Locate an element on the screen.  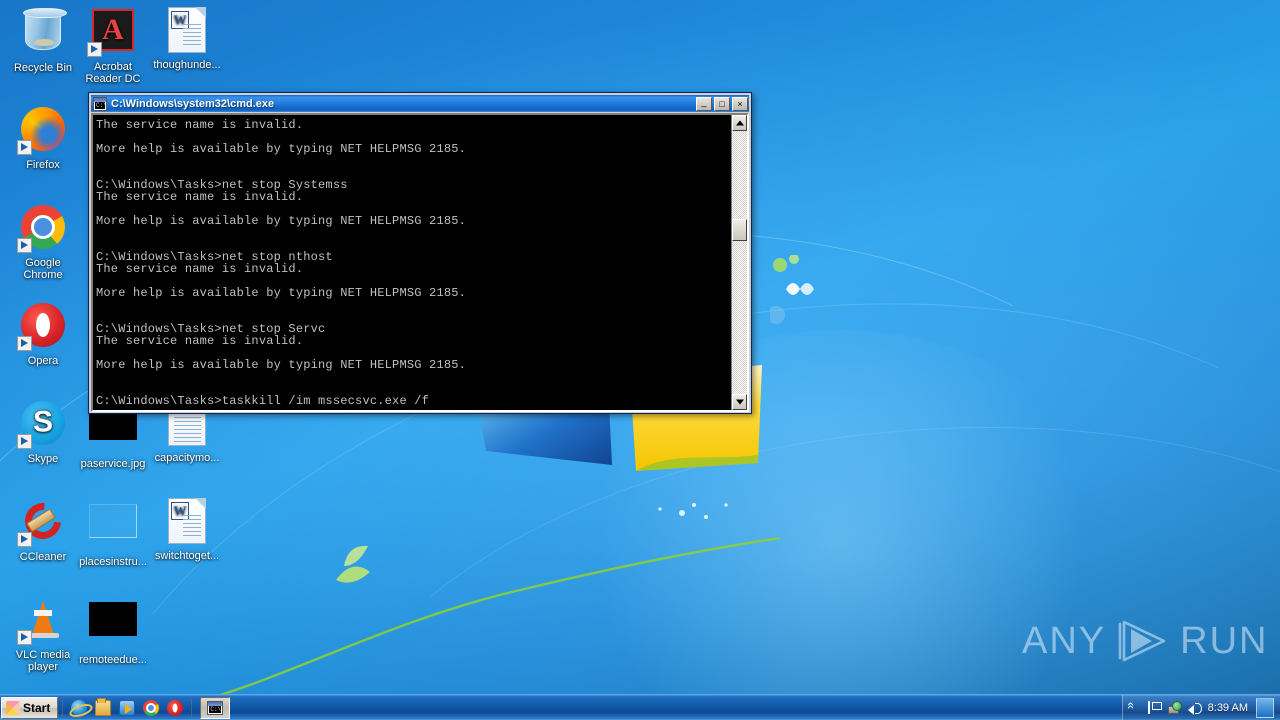
flag-icon is located at coordinates (1154, 707).